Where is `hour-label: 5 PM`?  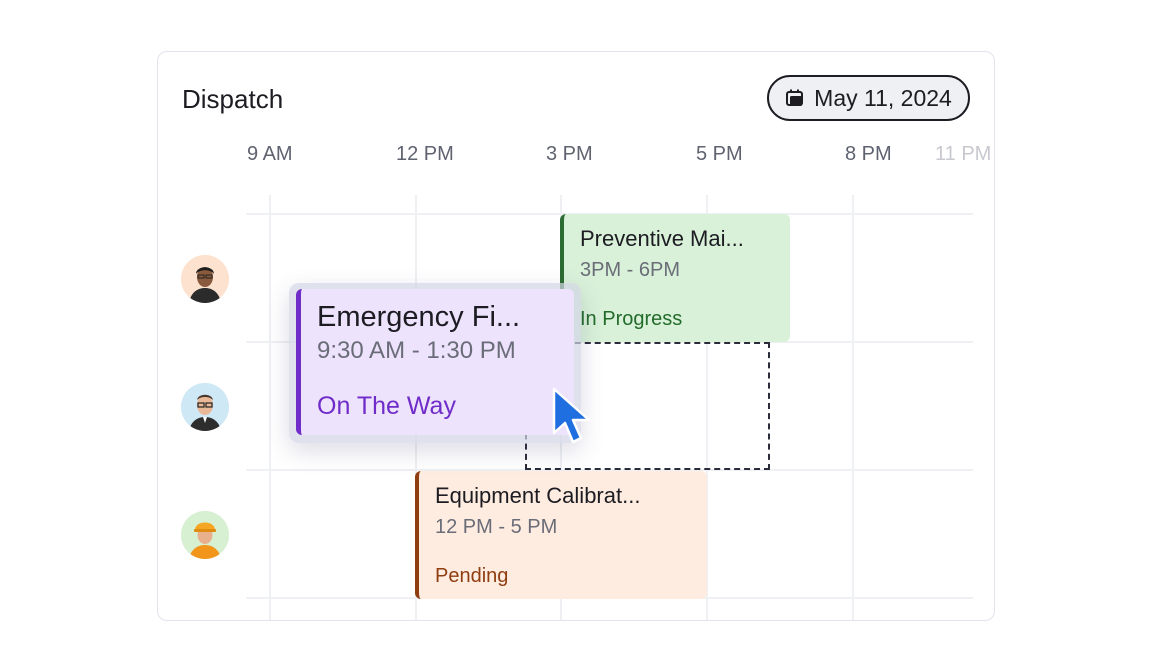
hour-label: 5 PM is located at coordinates (719, 154).